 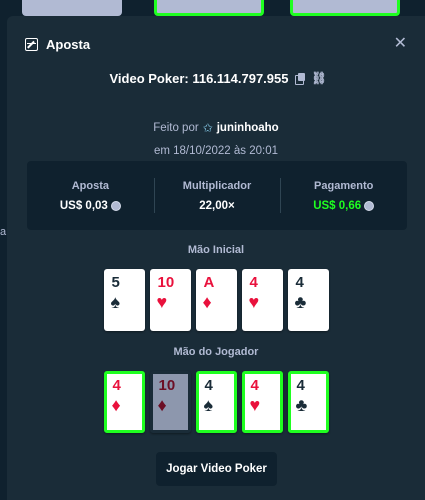 What do you see at coordinates (400, 44) in the screenshot?
I see `close-icon: ✕` at bounding box center [400, 44].